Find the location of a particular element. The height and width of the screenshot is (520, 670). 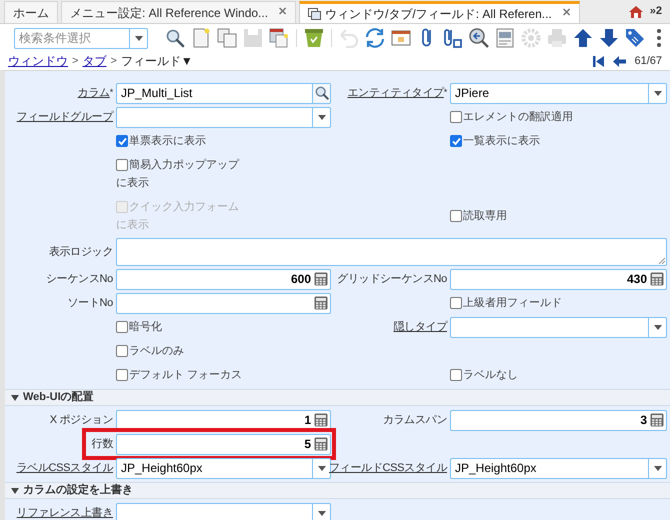

field-label: X ポジション is located at coordinates (81, 420).